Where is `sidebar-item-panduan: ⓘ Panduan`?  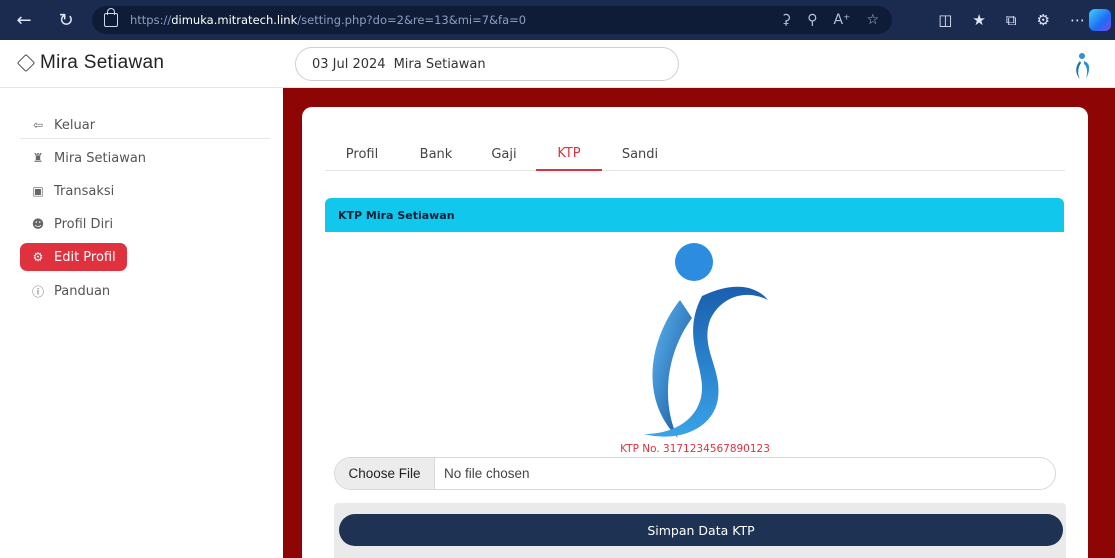
sidebar-item-panduan: ⓘ Panduan is located at coordinates (145, 291).